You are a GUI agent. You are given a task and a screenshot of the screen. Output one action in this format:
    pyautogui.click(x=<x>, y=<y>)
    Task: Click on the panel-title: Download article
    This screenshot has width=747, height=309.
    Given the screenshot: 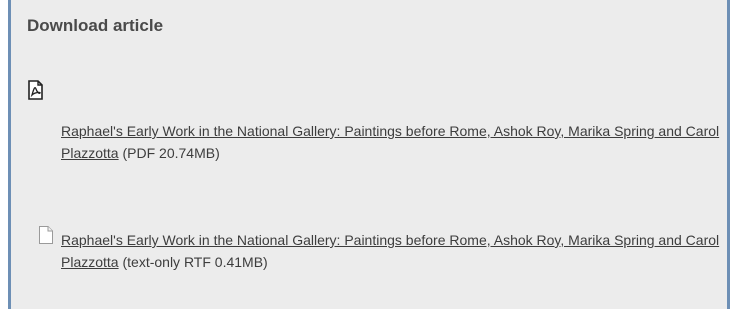 What is the action you would take?
    pyautogui.click(x=95, y=25)
    